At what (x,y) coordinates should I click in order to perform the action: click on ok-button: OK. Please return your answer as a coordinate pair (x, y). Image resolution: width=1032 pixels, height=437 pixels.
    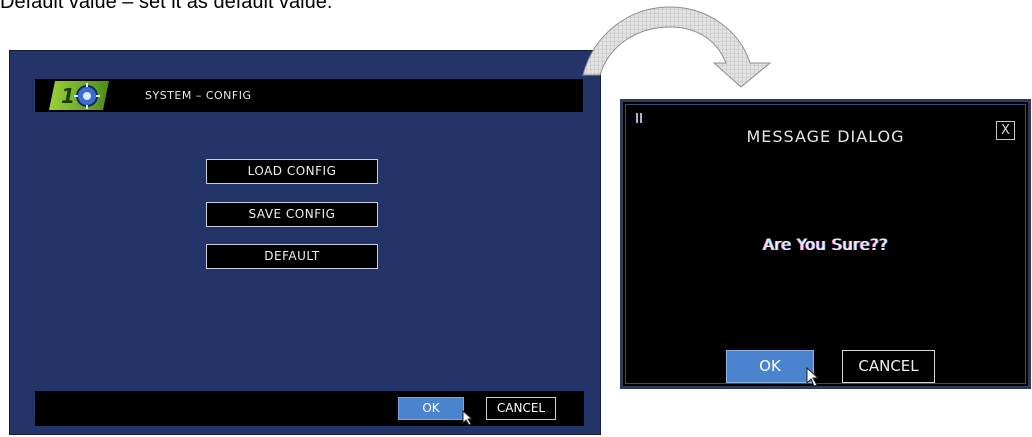
    Looking at the image, I should click on (431, 408).